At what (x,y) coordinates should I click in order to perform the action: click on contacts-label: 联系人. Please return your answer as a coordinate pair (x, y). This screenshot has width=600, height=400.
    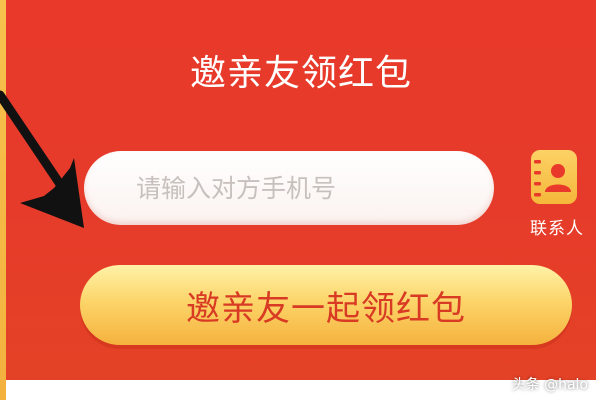
    Looking at the image, I should click on (557, 229).